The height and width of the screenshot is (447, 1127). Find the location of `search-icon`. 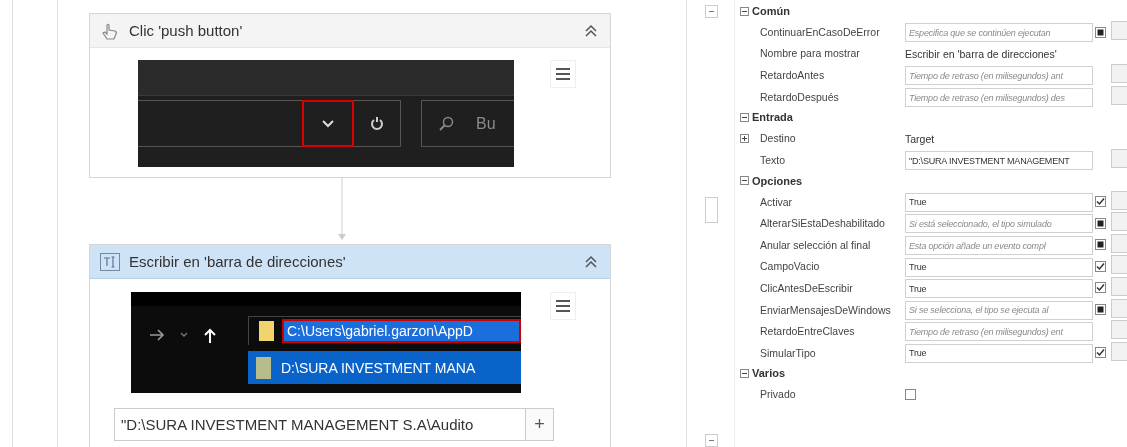

search-icon is located at coordinates (446, 123).